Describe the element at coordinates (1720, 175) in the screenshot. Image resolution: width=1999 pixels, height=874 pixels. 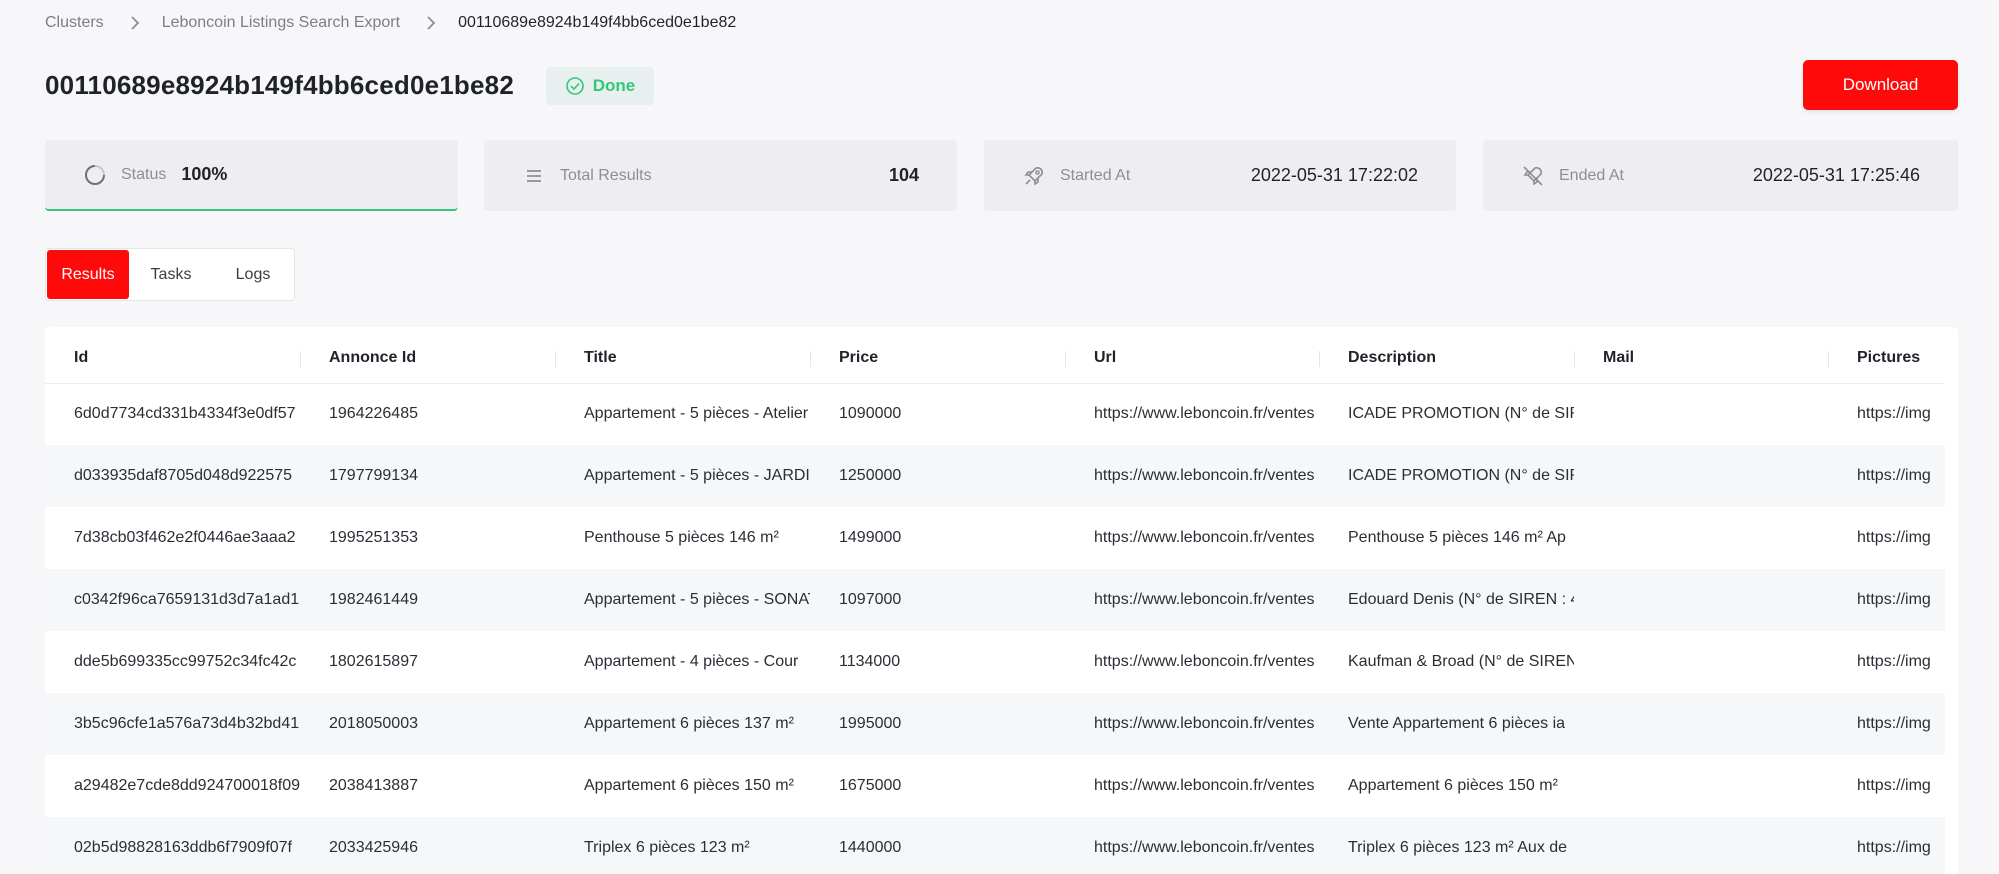
I see `ended-at-card: Ended At 2022-05-31 17:25:46` at that location.